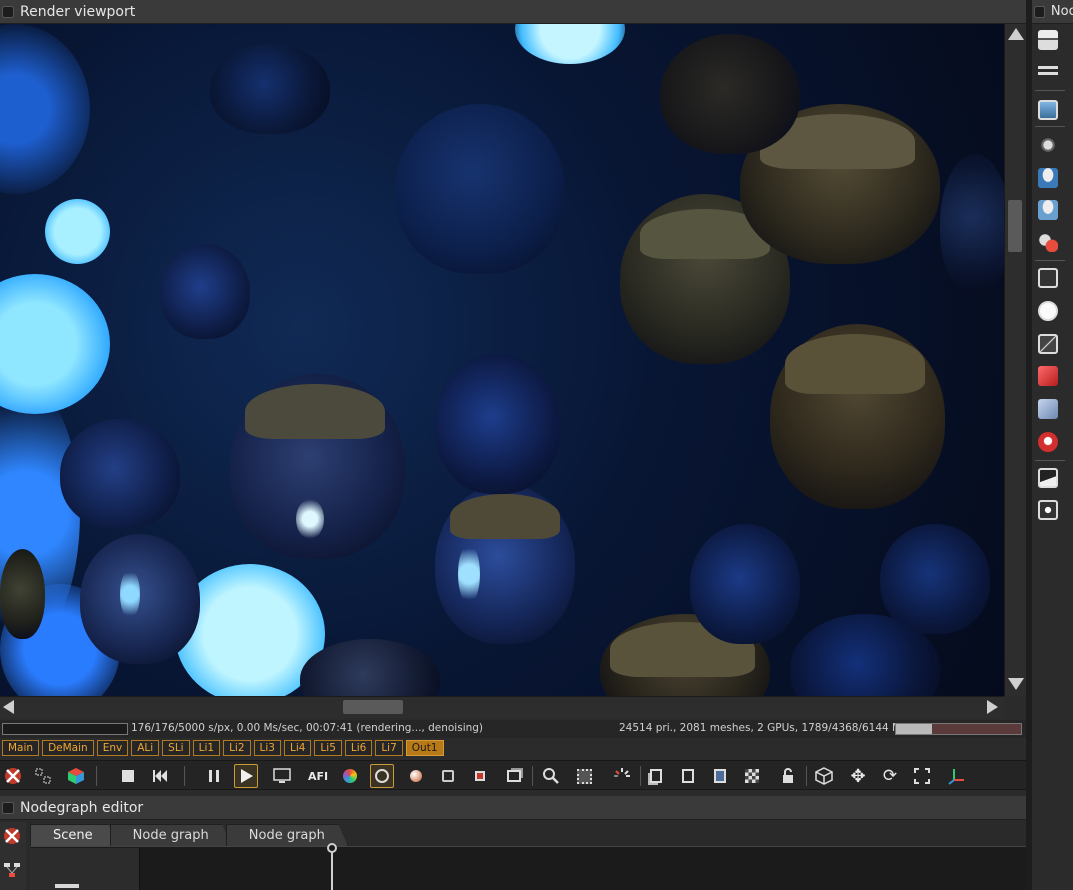  I want to click on scroll-up-arrow-icon, so click(1016, 34).